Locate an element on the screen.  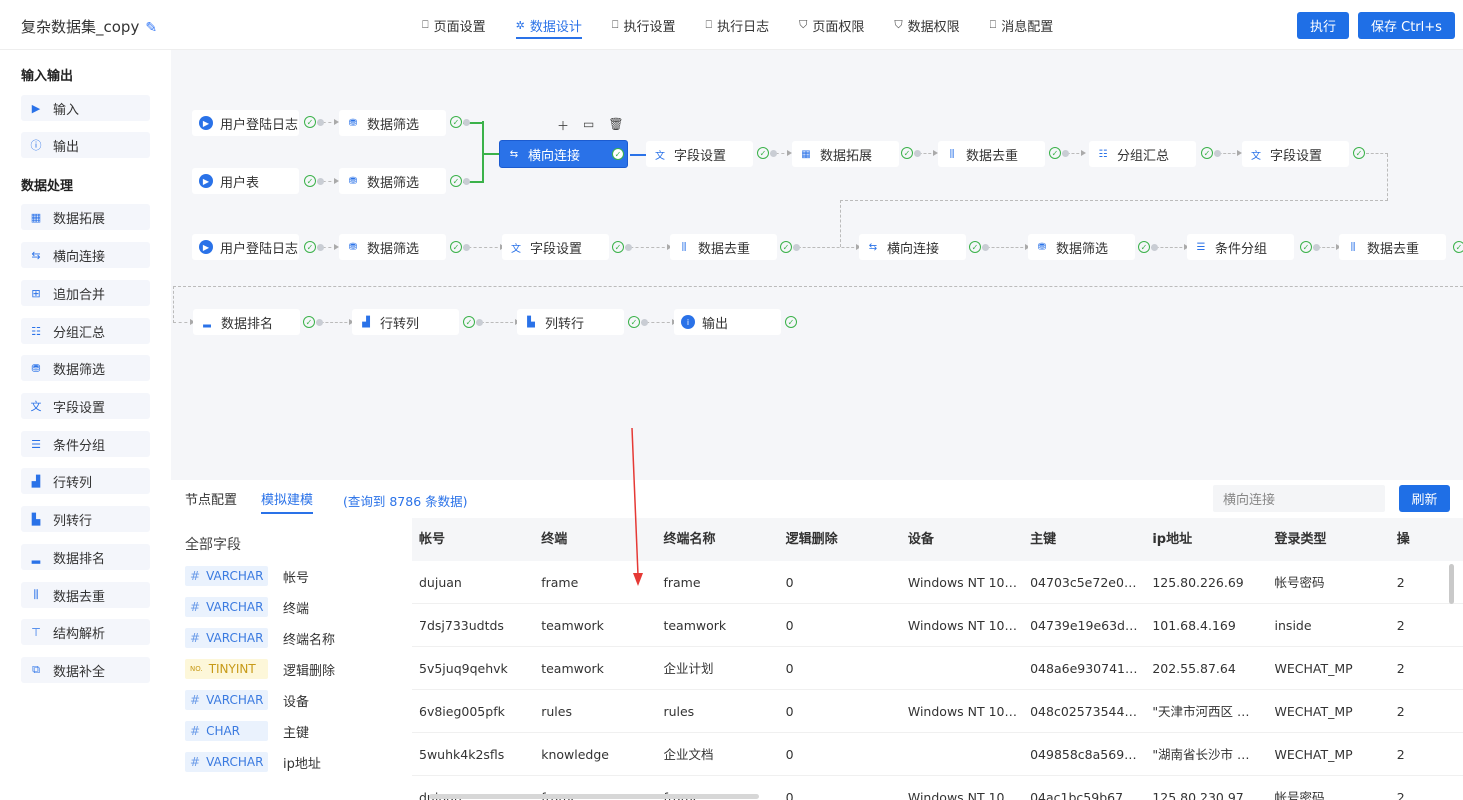
edit-pencil-icon: ✎ is located at coordinates (151, 28).